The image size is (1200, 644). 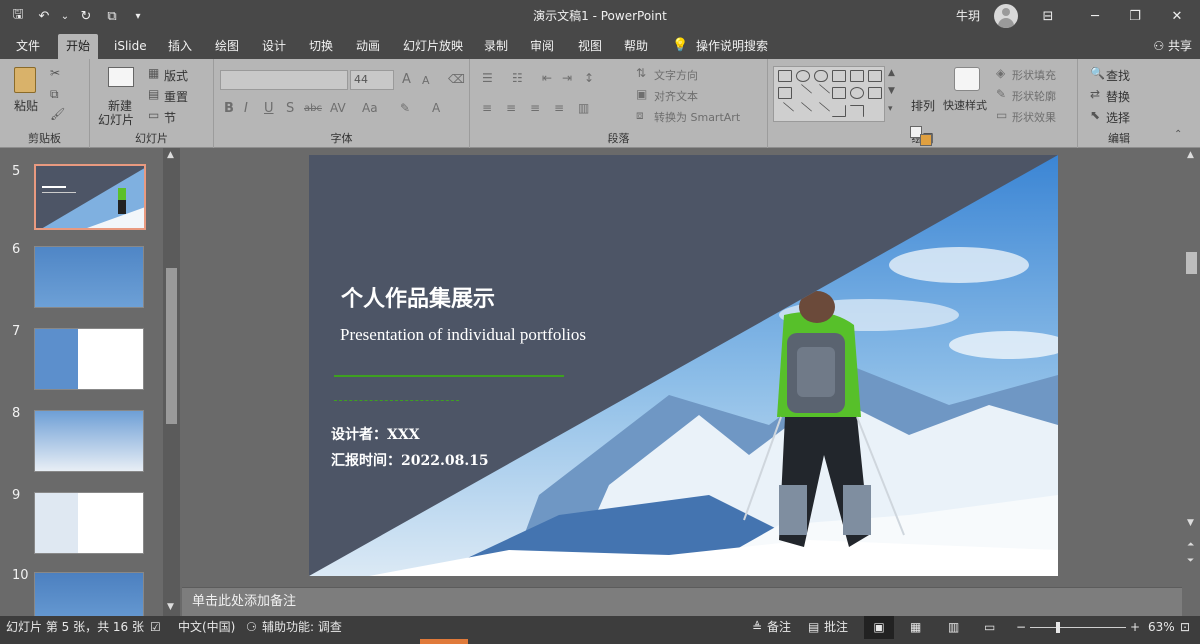 What do you see at coordinates (433, 46) in the screenshot?
I see `tab-slideshow: 幻灯片放映` at bounding box center [433, 46].